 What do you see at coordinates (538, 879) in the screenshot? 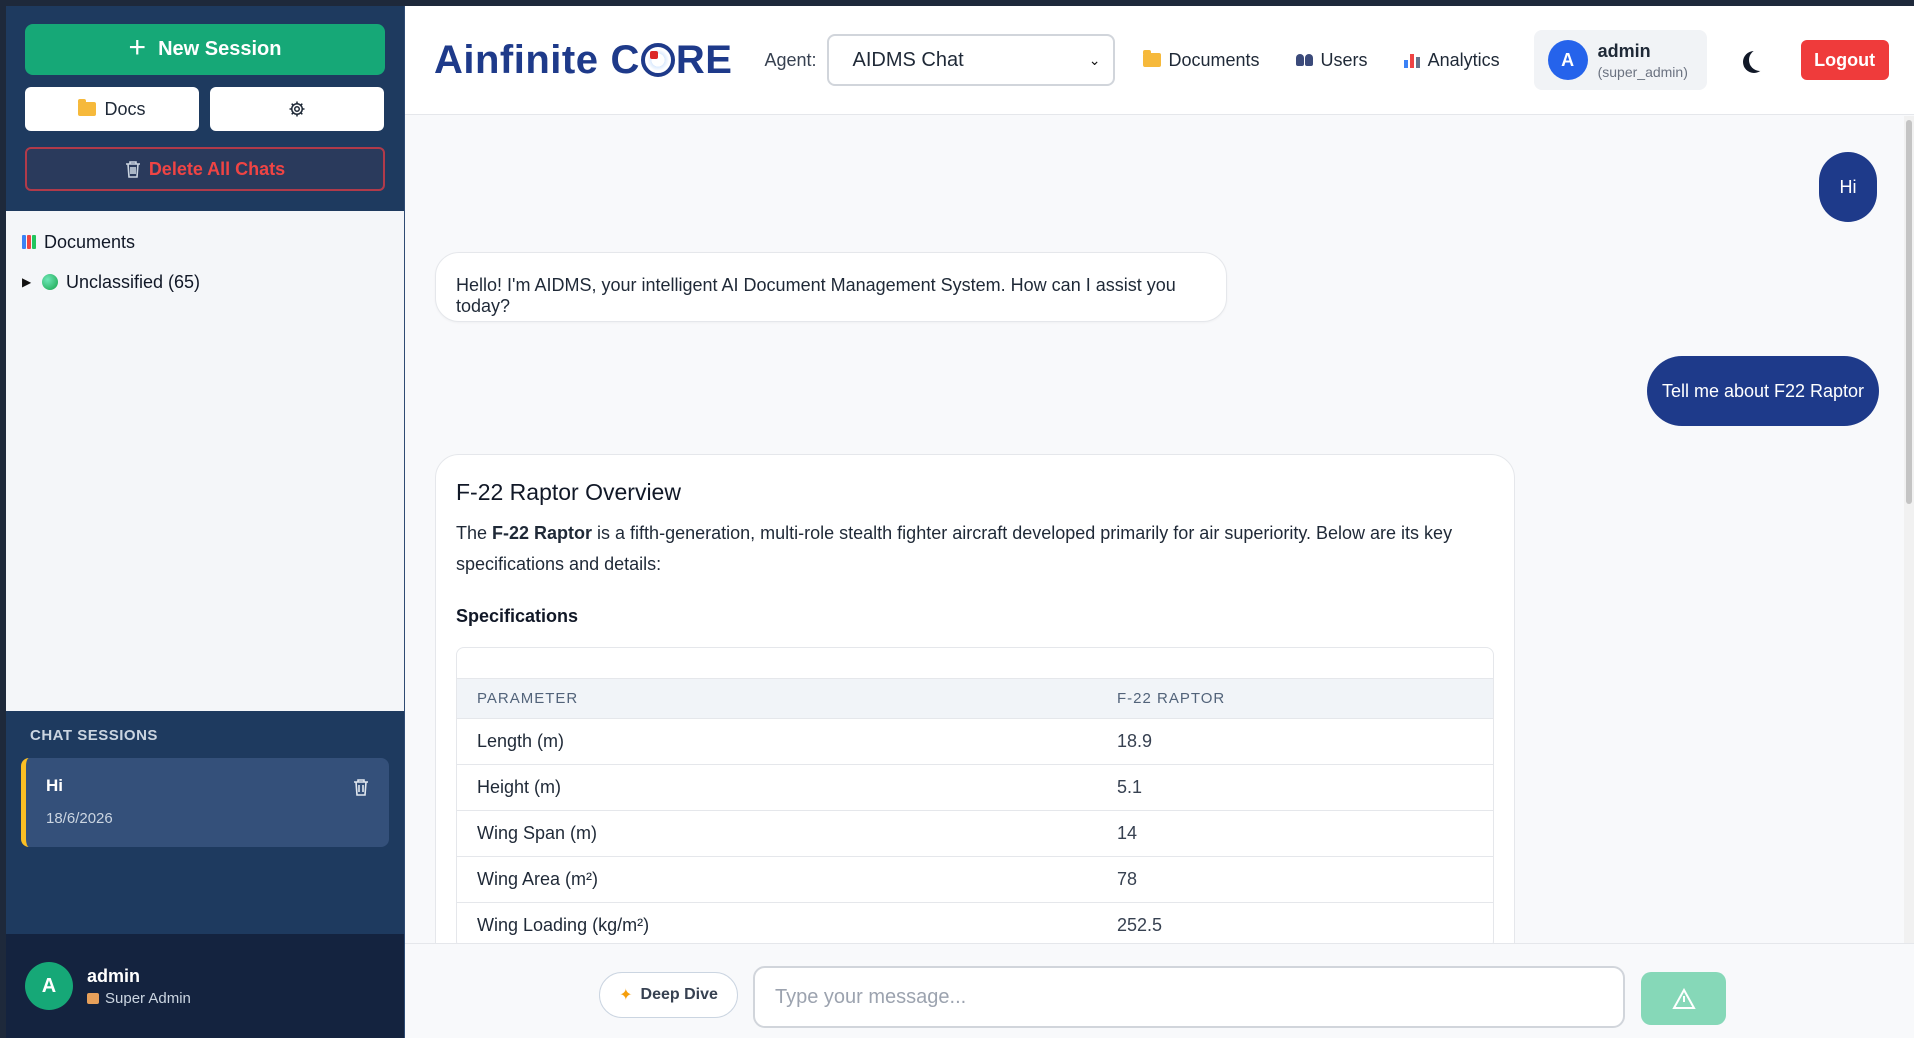
I see `param-cell: Wing Area (m²)` at bounding box center [538, 879].